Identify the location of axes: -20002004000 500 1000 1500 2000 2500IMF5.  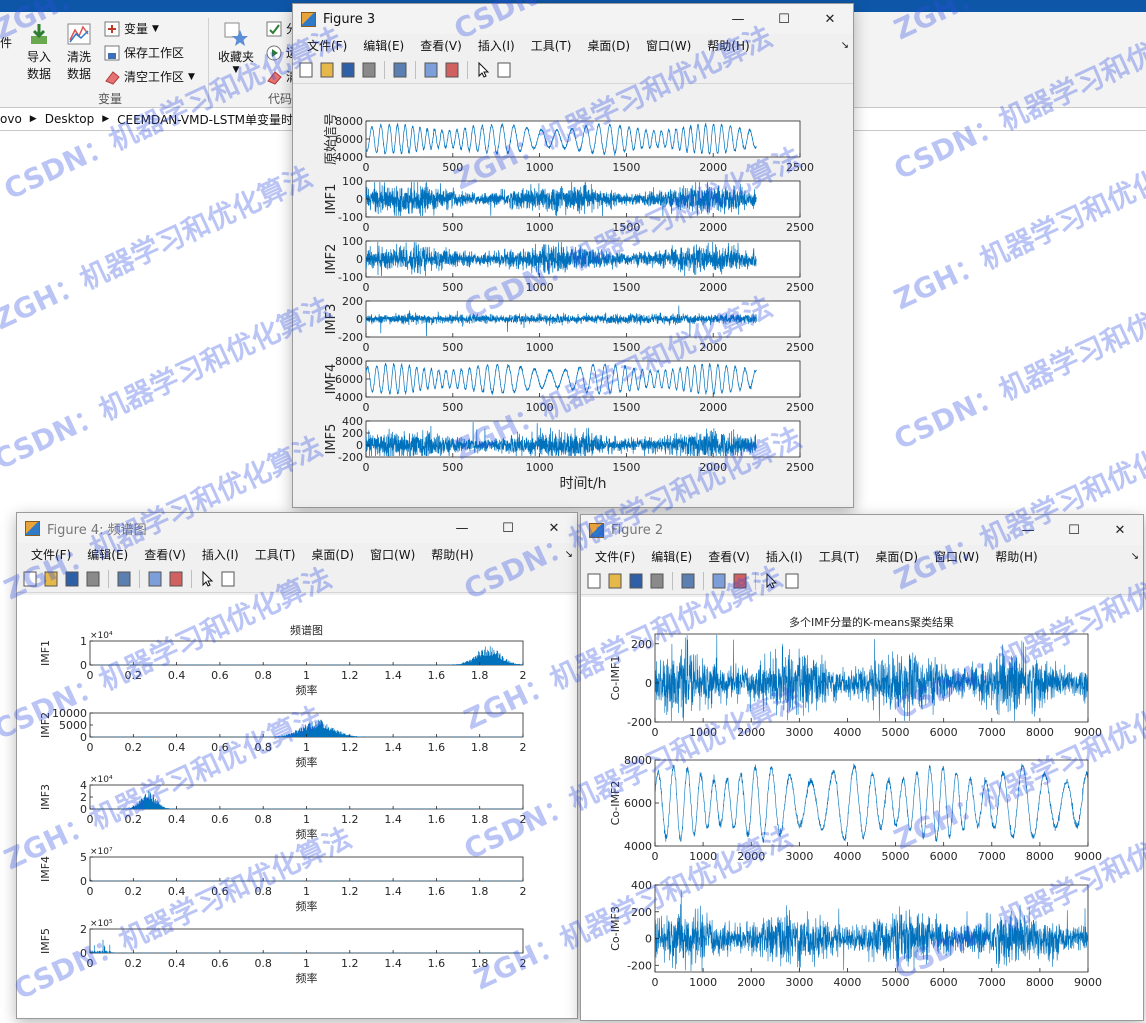
(569, 444).